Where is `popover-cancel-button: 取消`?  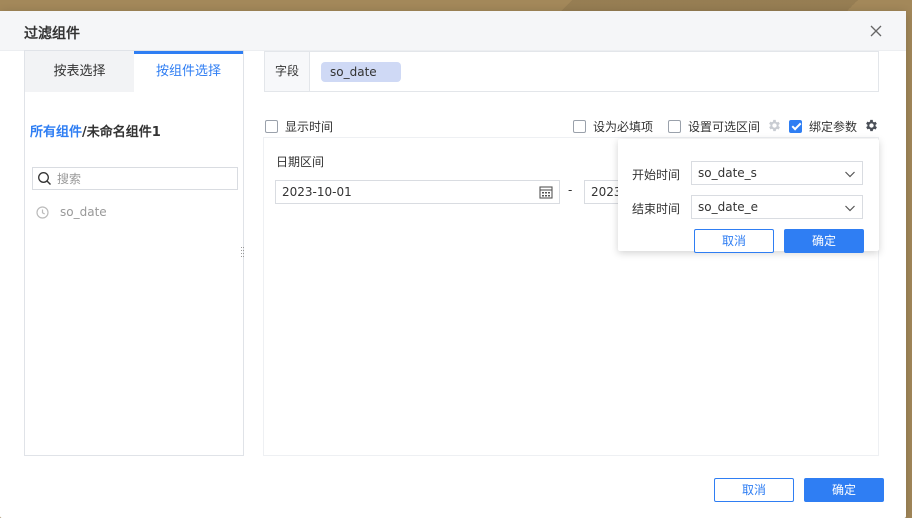 popover-cancel-button: 取消 is located at coordinates (734, 241).